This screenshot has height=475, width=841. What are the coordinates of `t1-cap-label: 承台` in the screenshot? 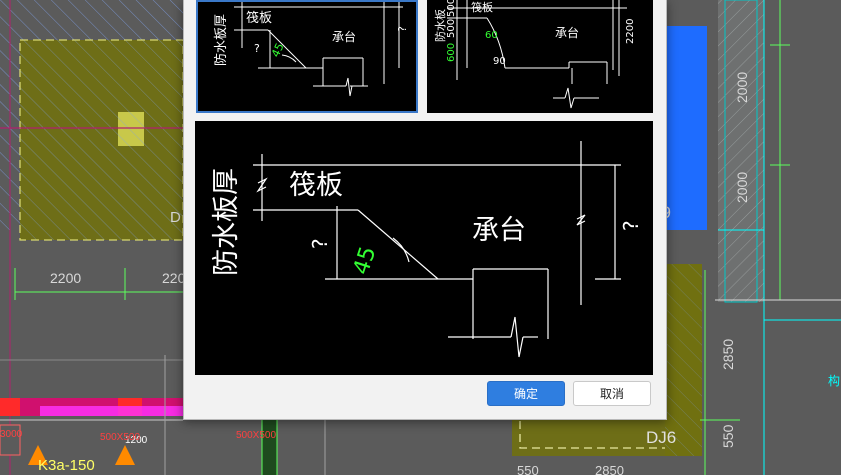 It's located at (344, 36).